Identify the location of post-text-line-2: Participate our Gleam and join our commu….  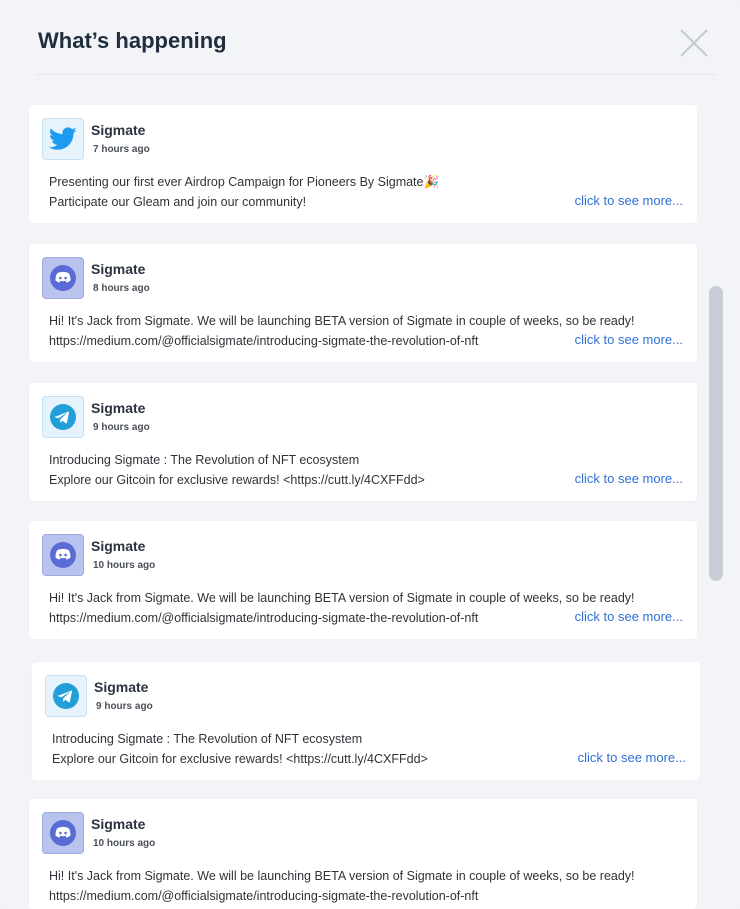
(178, 202).